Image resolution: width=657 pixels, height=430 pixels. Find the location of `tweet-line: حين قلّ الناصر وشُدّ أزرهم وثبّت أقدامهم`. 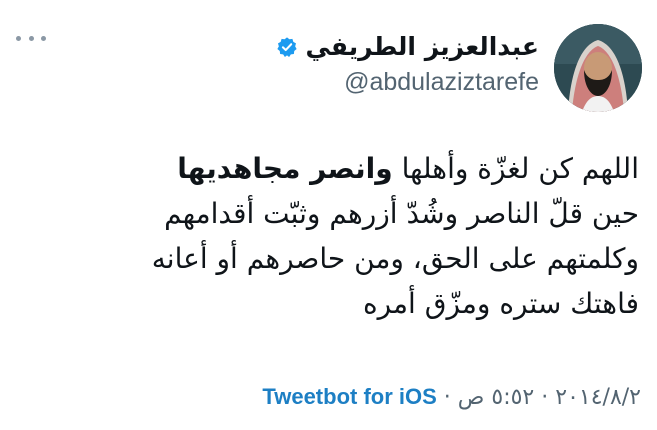

tweet-line: حين قلّ الناصر وشُدّ أزرهم وثبّت أقدامهم is located at coordinates (401, 213).